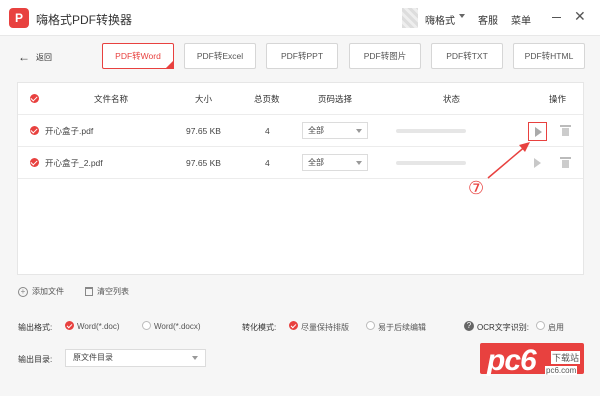 The height and width of the screenshot is (396, 600). I want to click on plus-icon: +, so click(23, 291).